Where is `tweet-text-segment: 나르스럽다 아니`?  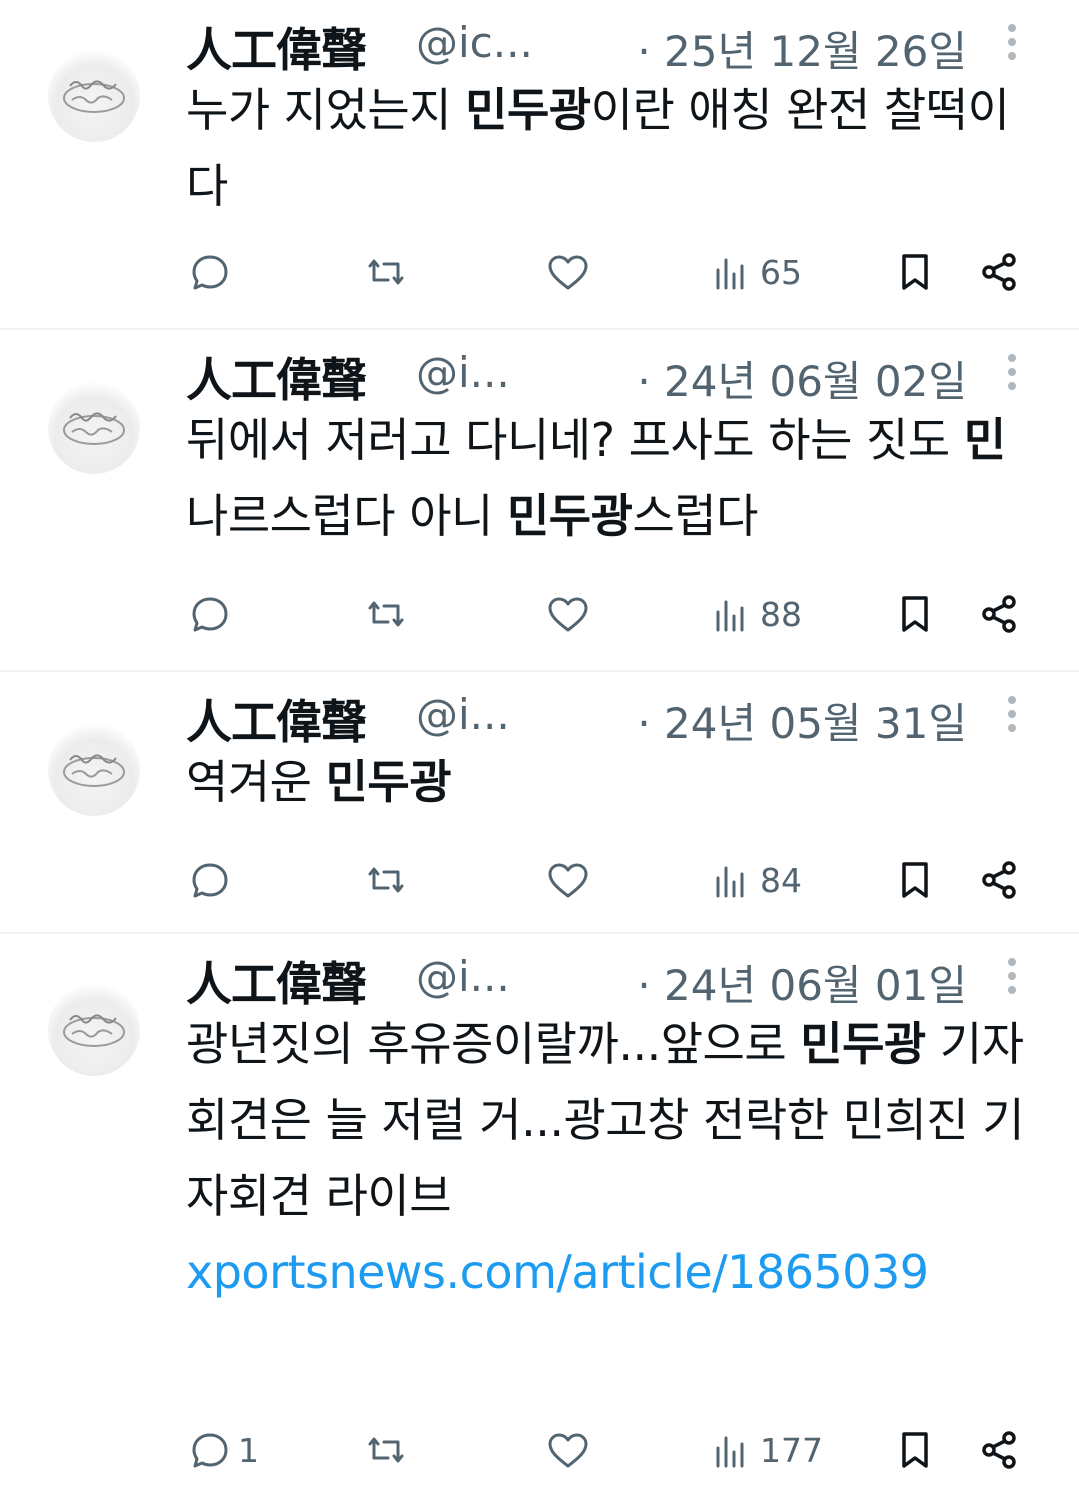
tweet-text-segment: 나르스럽다 아니 is located at coordinates (346, 516).